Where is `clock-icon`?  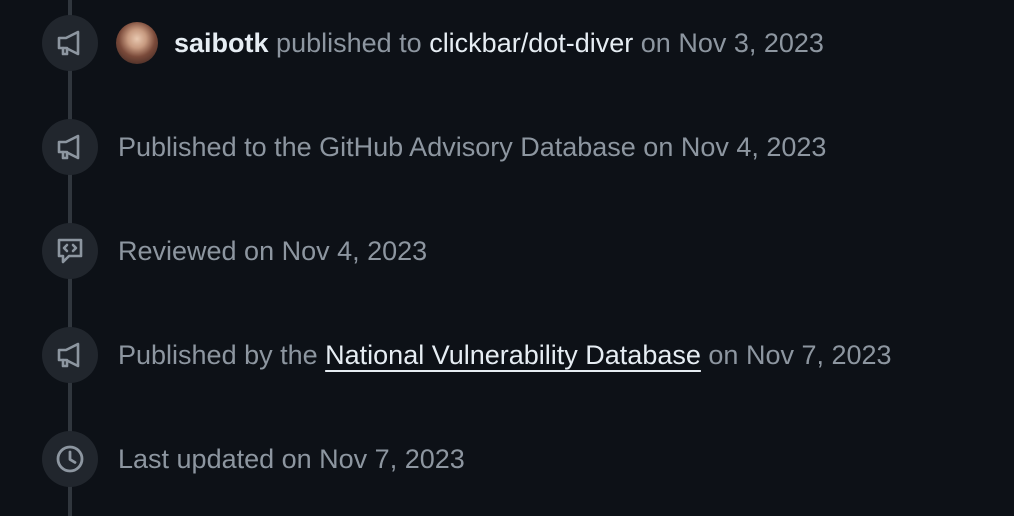 clock-icon is located at coordinates (70, 459).